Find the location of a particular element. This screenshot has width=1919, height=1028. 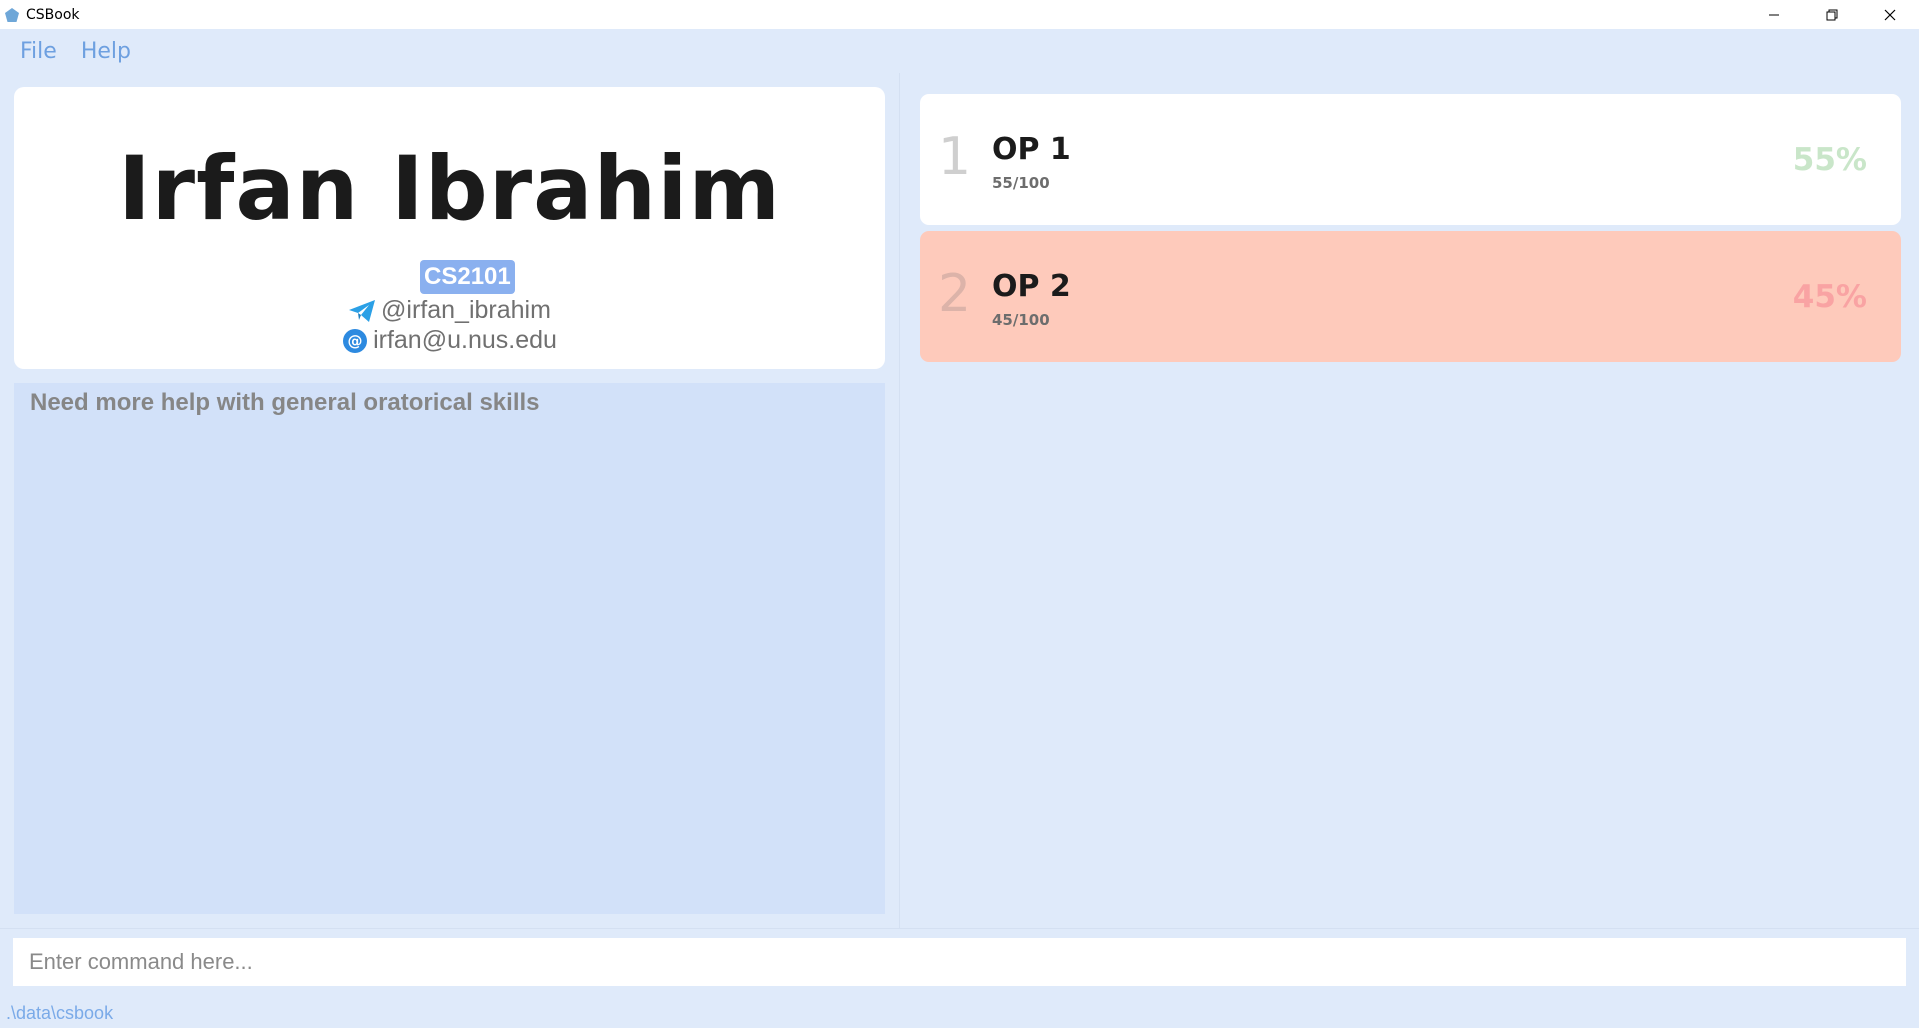

email-row: @ irfan@u.nus.edu is located at coordinates (449, 340).